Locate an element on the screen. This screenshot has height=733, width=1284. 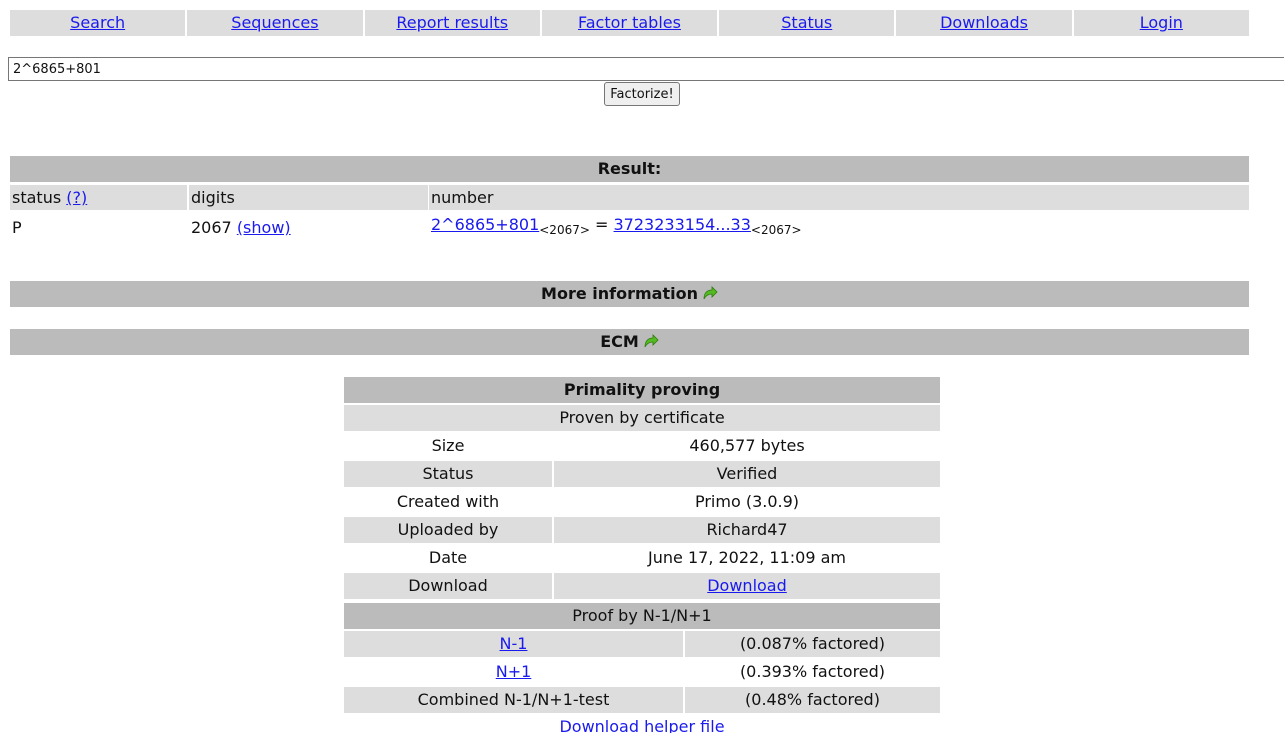
download-helper-file-link: Download helper file is located at coordinates (641, 725).